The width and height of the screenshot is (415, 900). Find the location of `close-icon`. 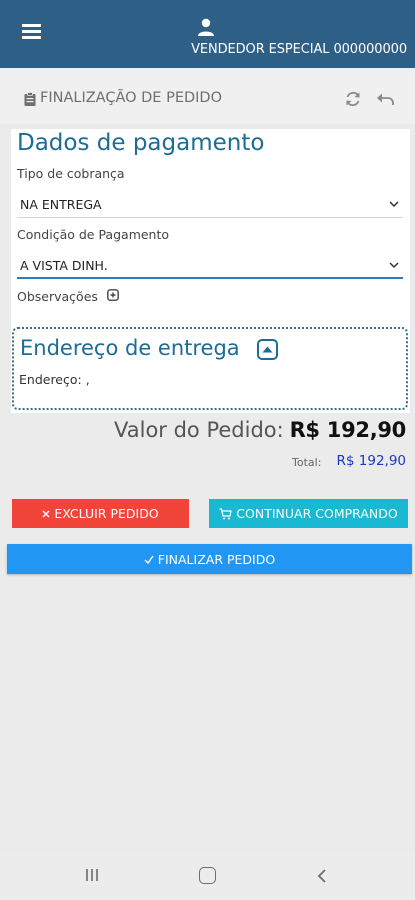

close-icon is located at coordinates (46, 513).